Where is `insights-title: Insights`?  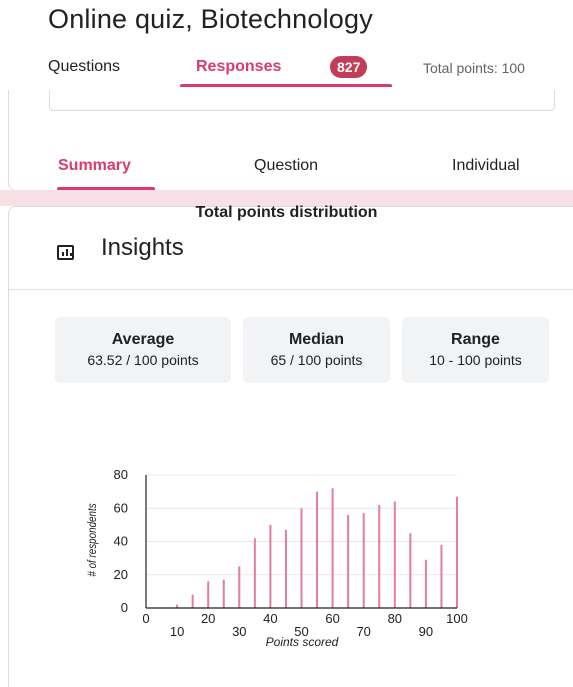 insights-title: Insights is located at coordinates (142, 247).